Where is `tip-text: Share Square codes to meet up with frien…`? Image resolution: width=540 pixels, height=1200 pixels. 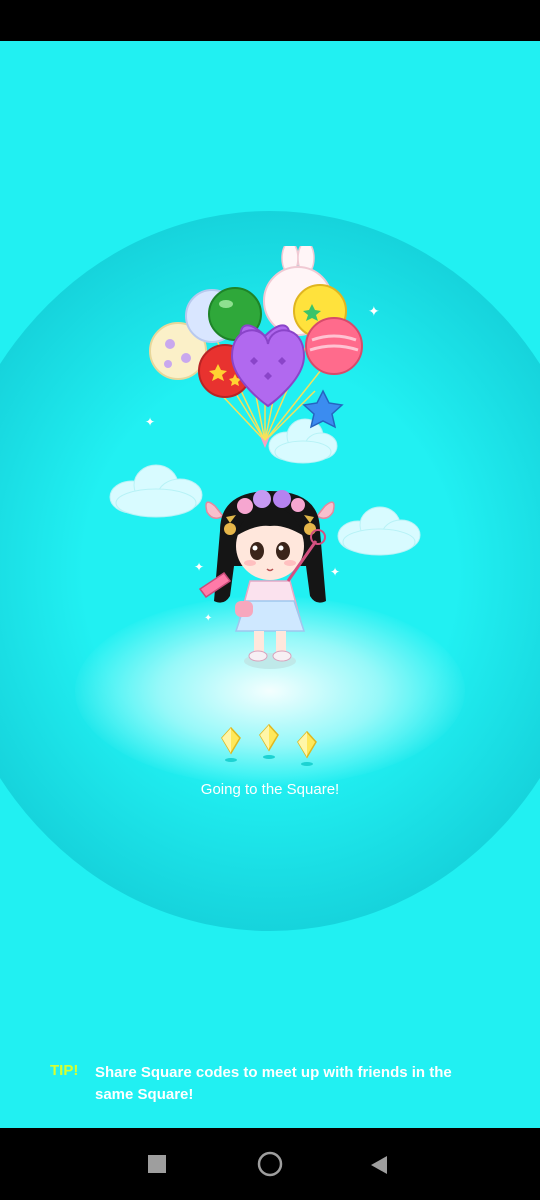 tip-text: Share Square codes to meet up with frien… is located at coordinates (273, 1083).